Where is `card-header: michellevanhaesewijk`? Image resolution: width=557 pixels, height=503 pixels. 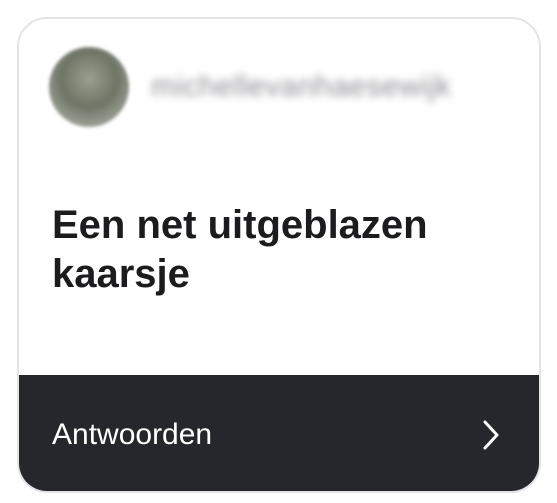
card-header: michellevanhaesewijk is located at coordinates (250, 87).